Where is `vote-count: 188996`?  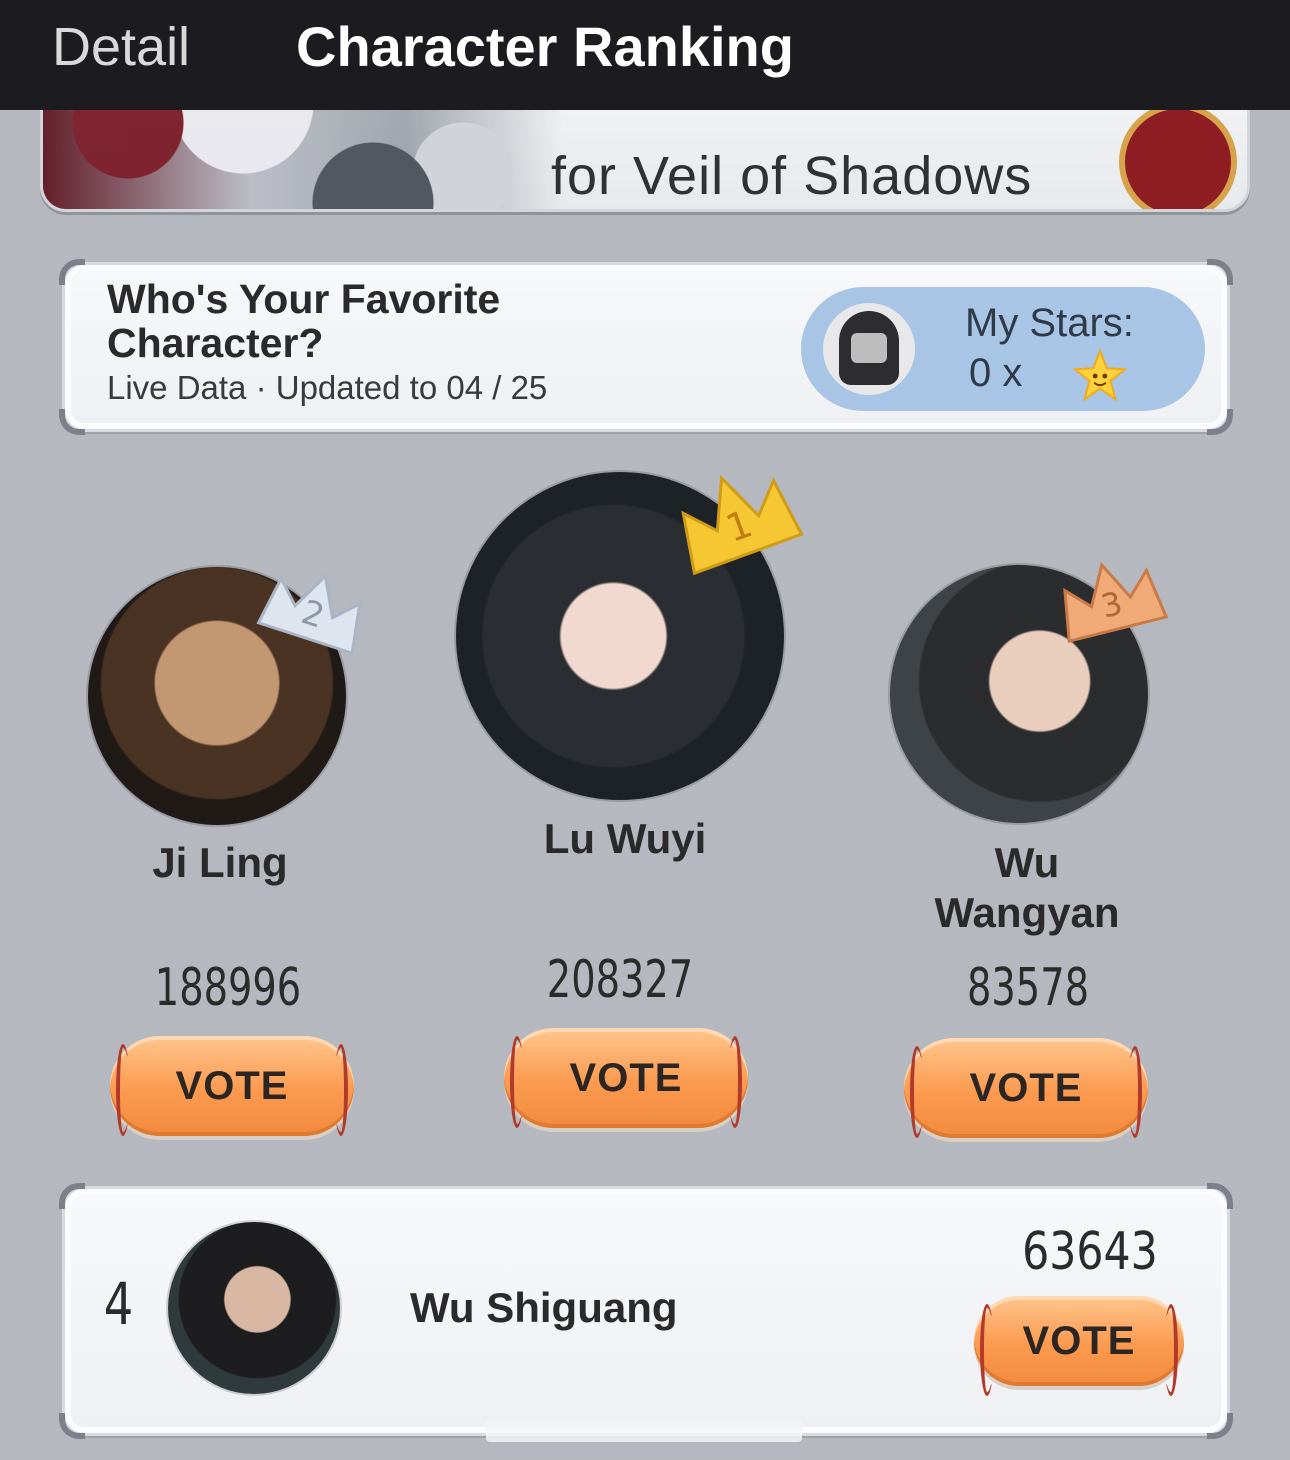 vote-count: 188996 is located at coordinates (228, 988).